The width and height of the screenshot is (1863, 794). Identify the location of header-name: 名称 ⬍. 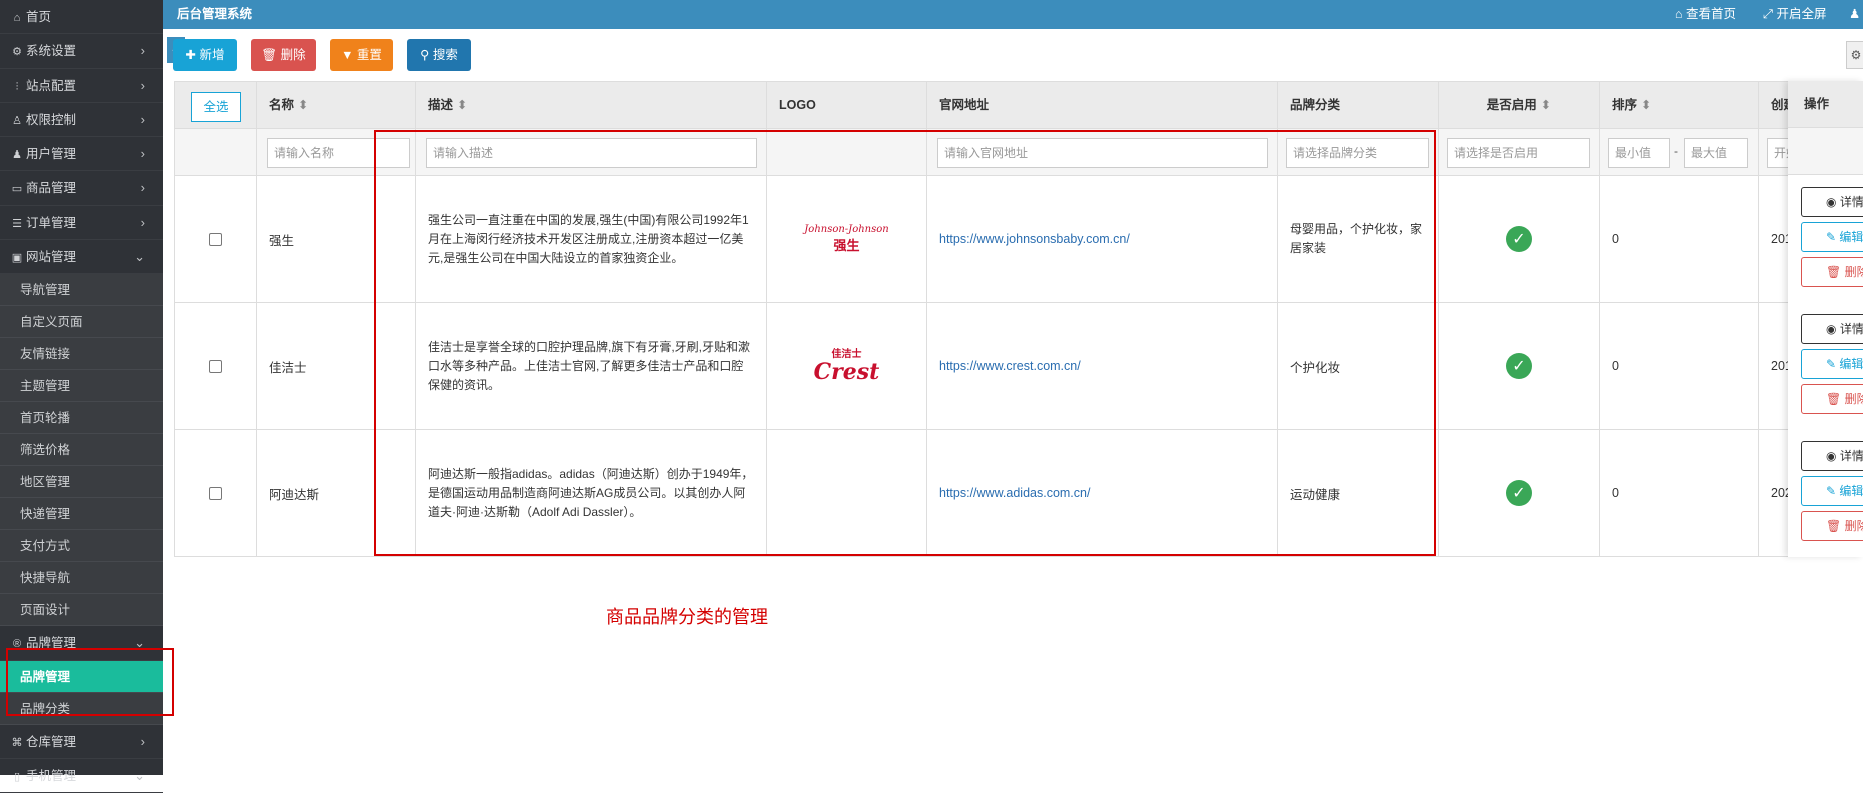
(336, 105).